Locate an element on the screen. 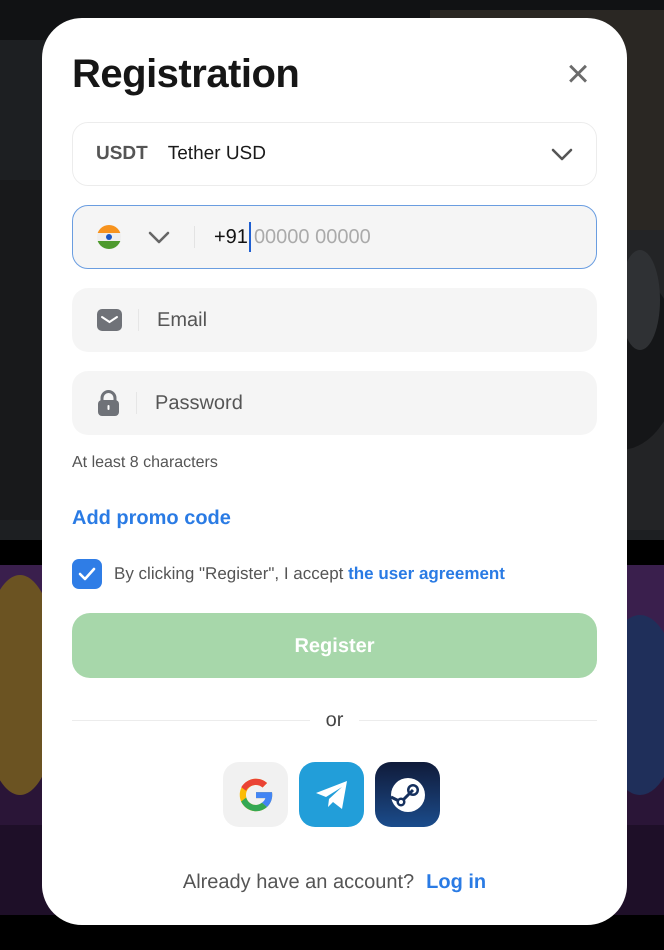 The image size is (664, 950). promo-code-link: Add promo code is located at coordinates (151, 518).